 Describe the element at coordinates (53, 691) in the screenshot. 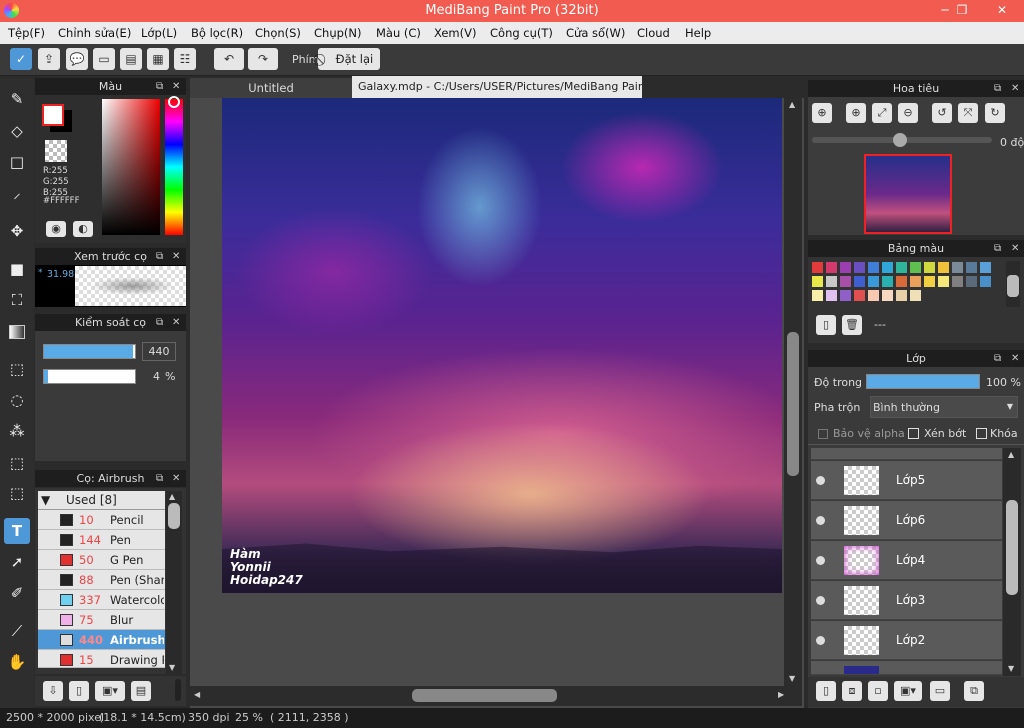

I see `cloud-download-icon: ⇩` at that location.